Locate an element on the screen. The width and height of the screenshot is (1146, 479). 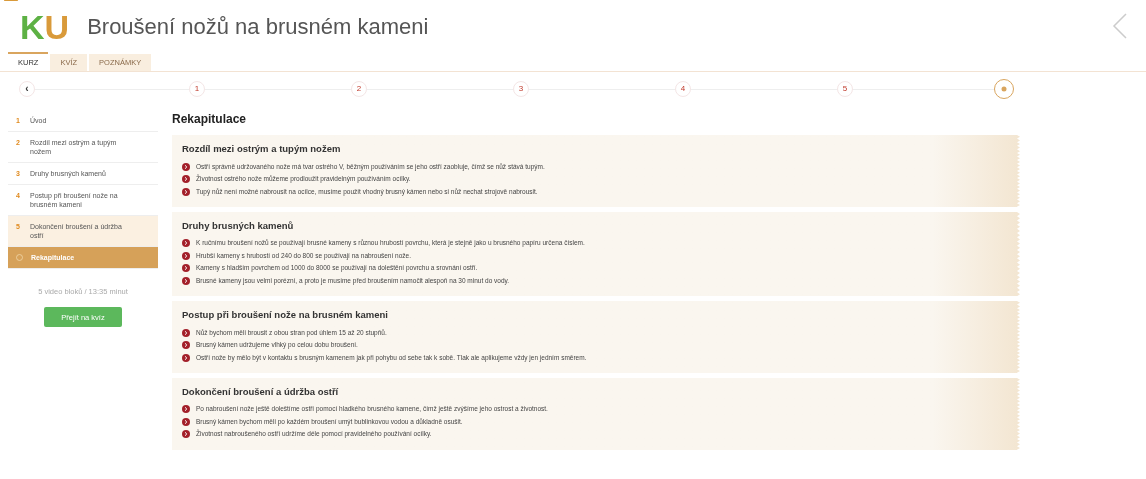
dot-icon is located at coordinates (1004, 89).